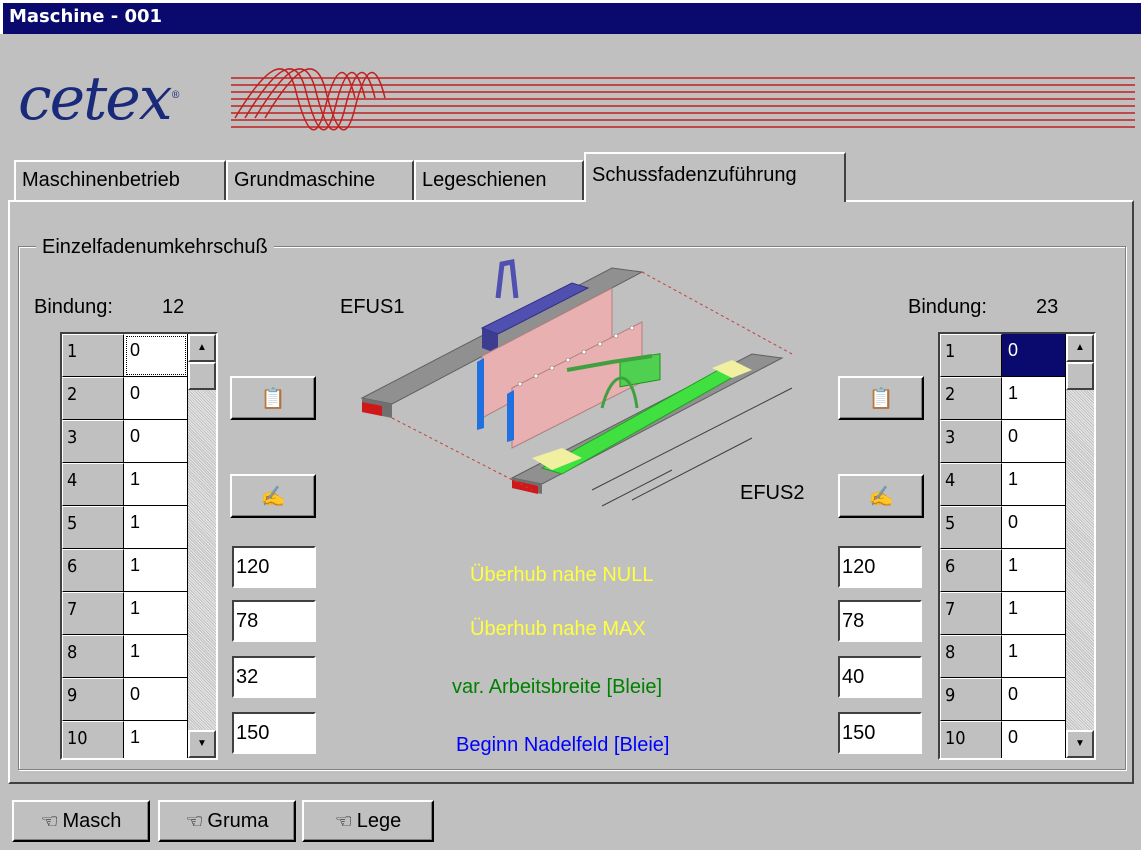 The width and height of the screenshot is (1141, 850). Describe the element at coordinates (274, 677) in the screenshot. I see `left-working-width-input` at that location.